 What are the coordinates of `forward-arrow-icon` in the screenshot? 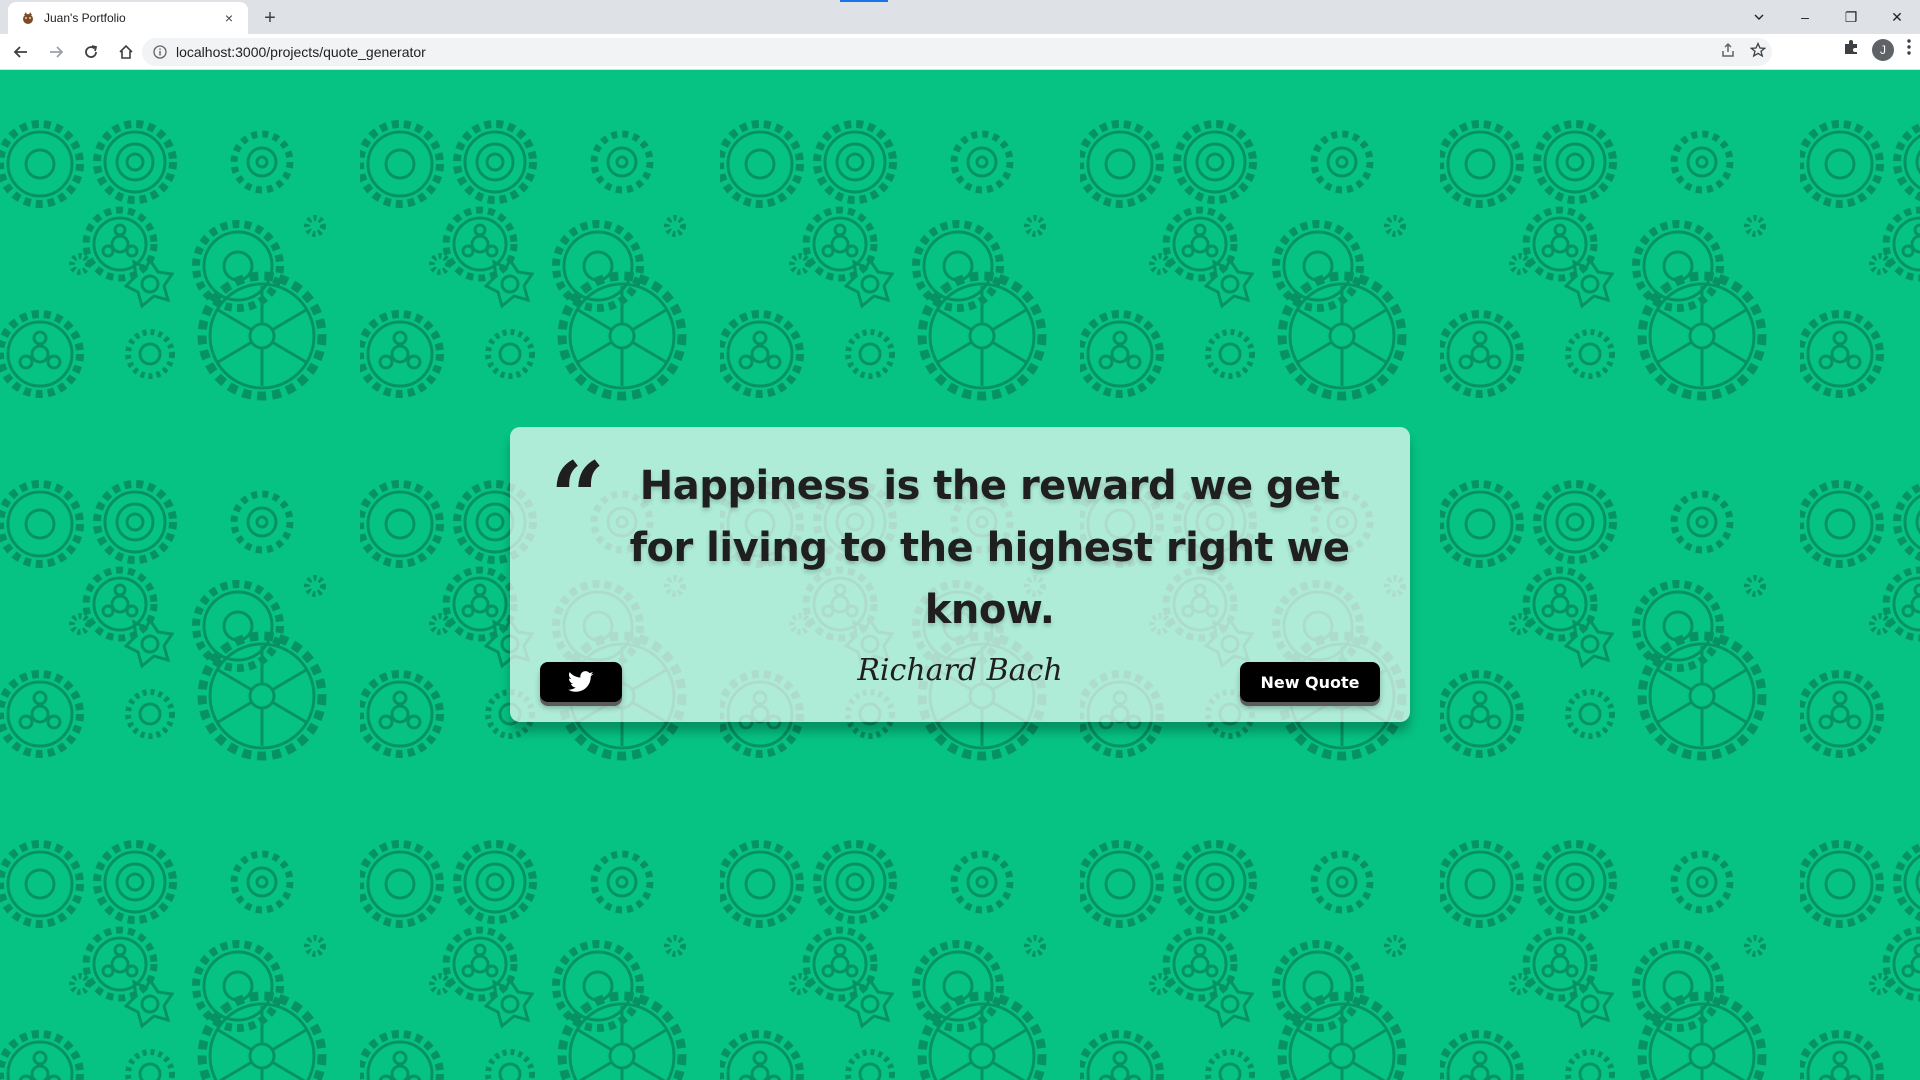 It's located at (56, 52).